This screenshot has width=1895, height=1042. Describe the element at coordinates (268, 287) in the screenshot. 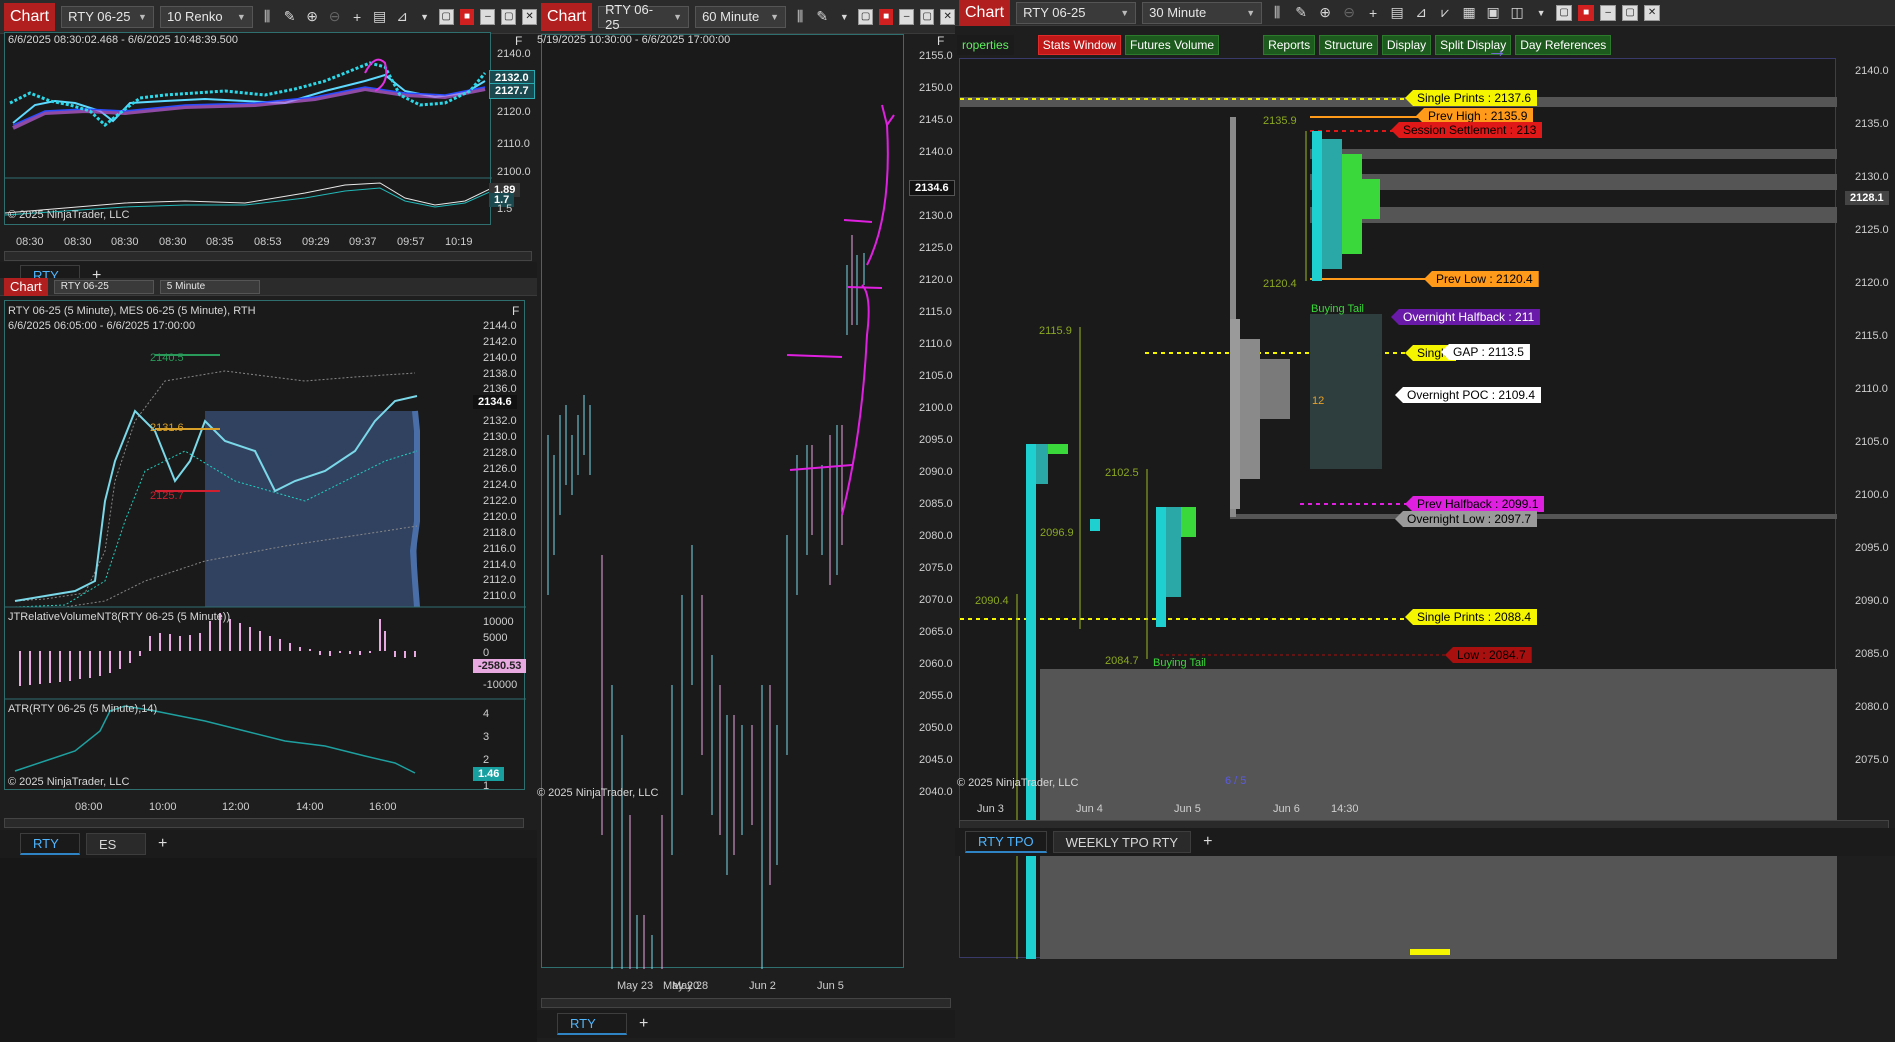

I see `five-minute-toolbar: Chart RTY 06-25 5 Minute` at that location.